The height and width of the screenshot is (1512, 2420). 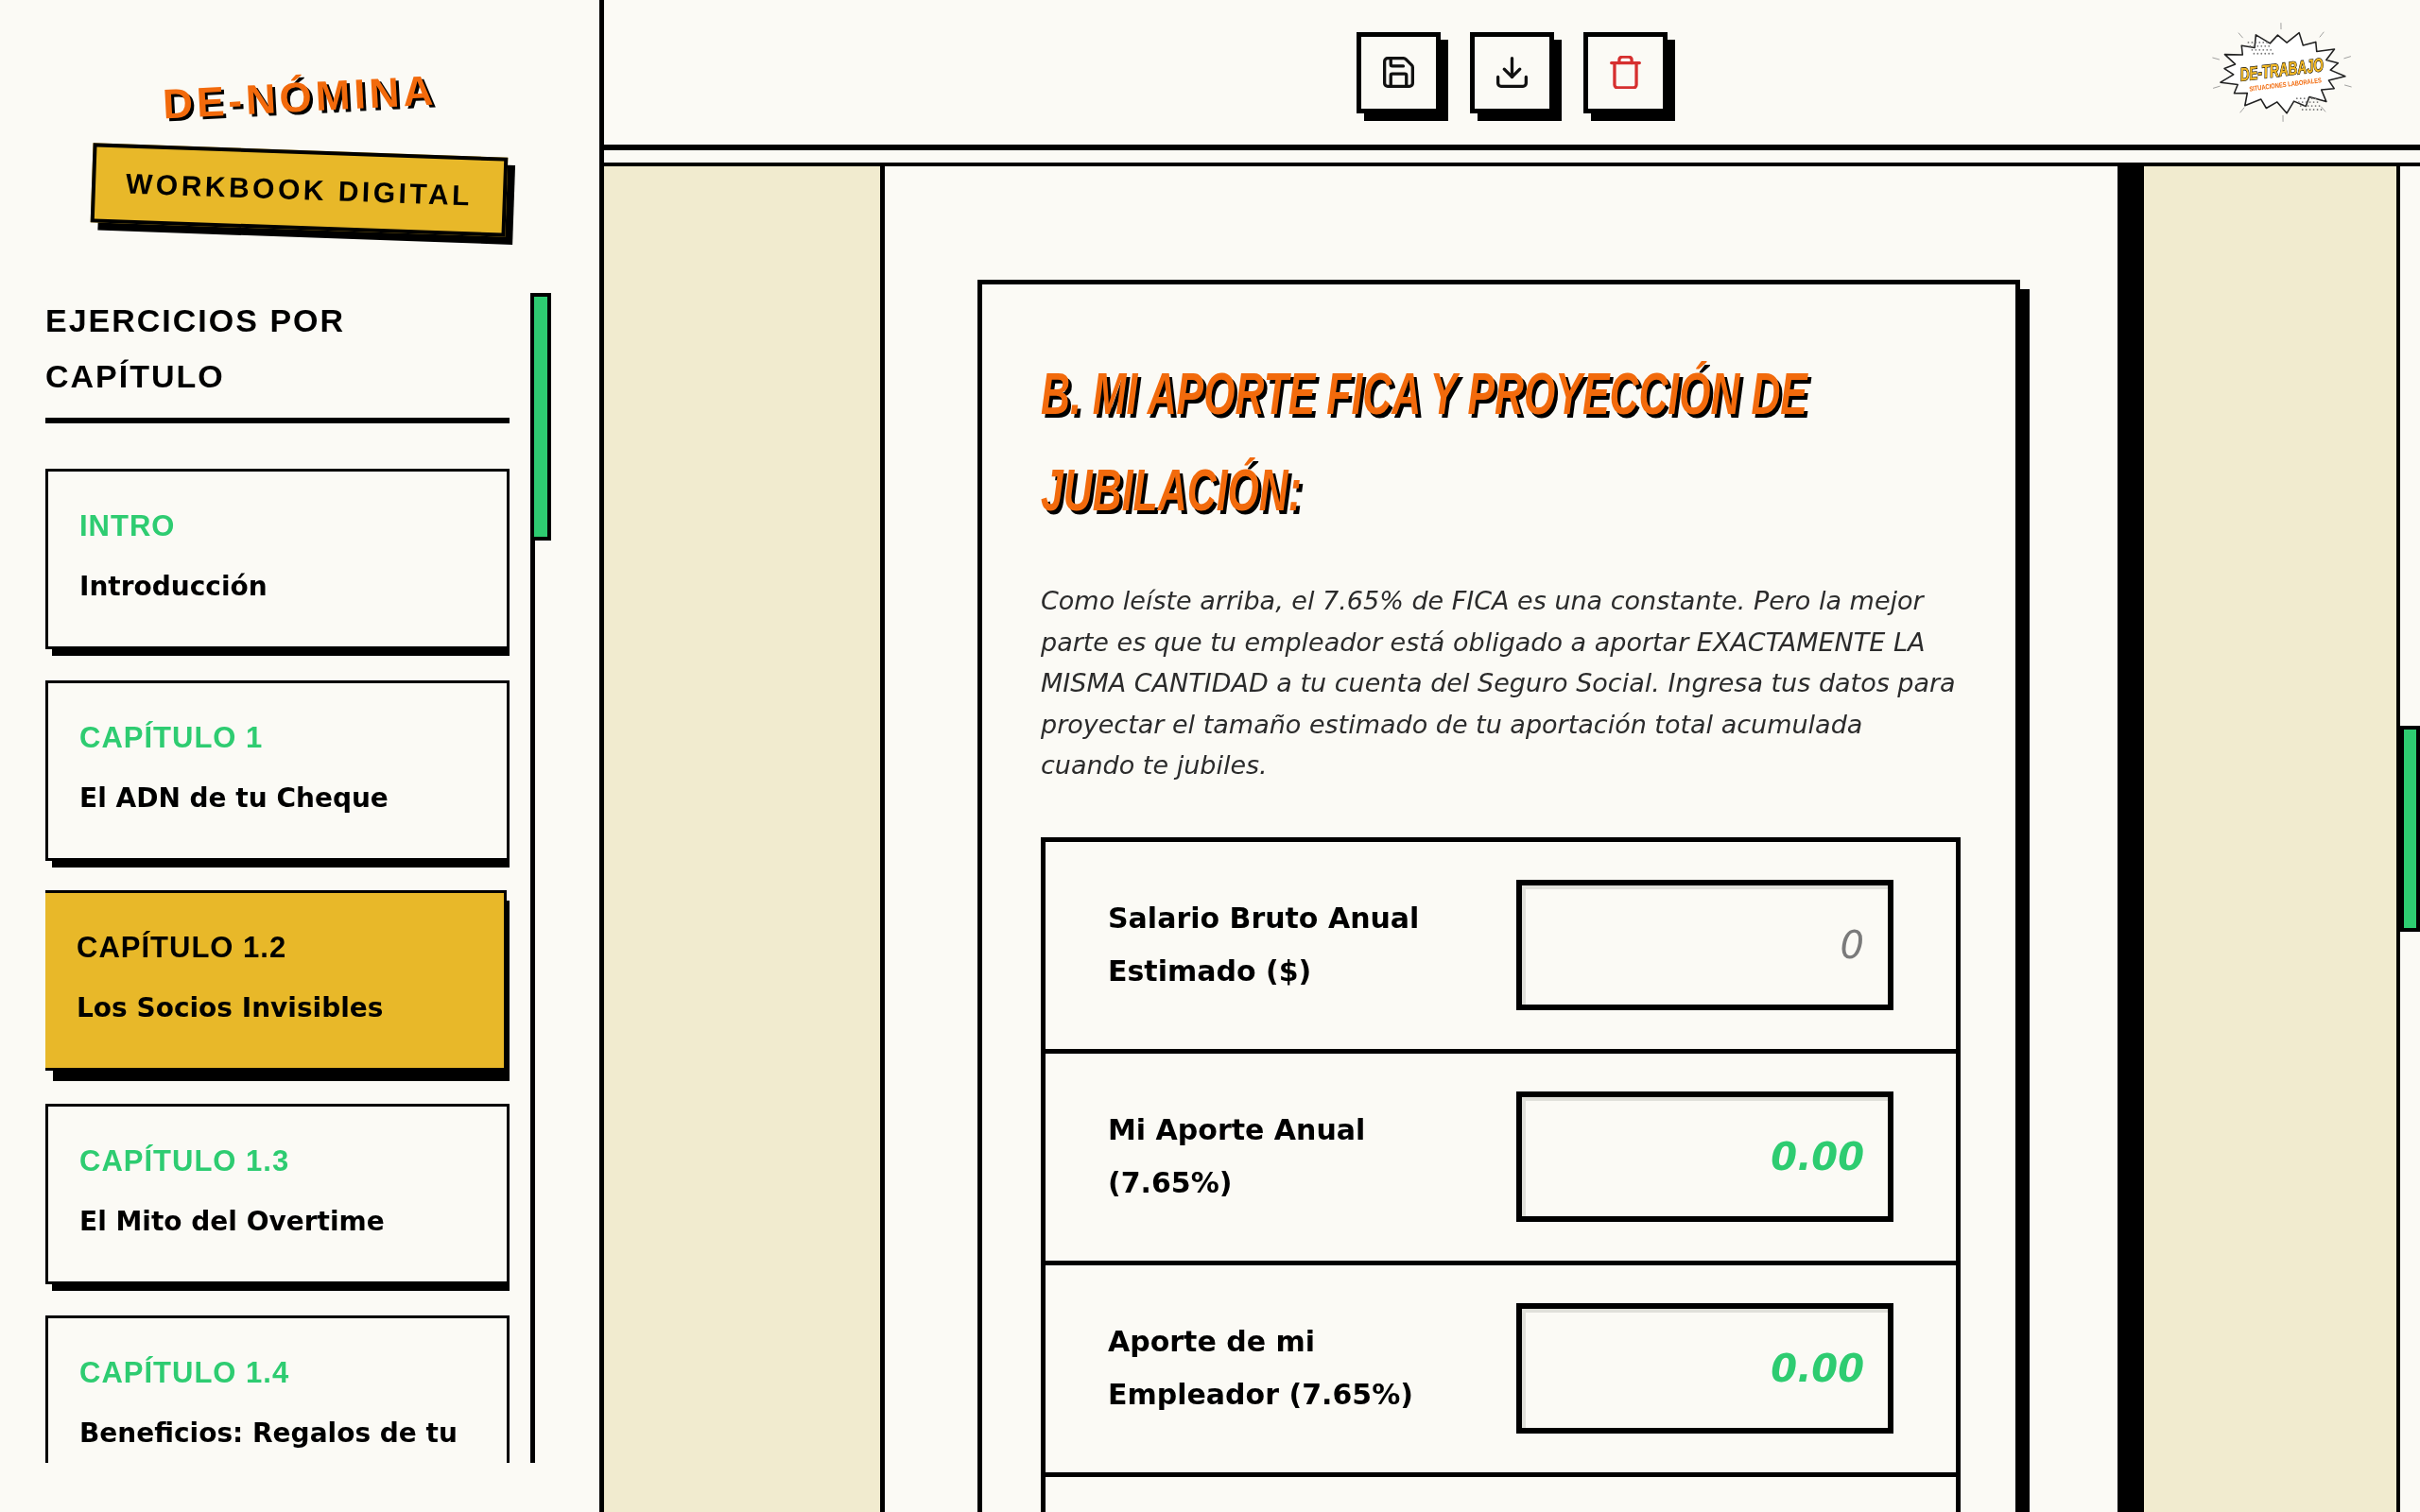 What do you see at coordinates (1425, 441) in the screenshot?
I see `exercise-heading: B. MI APORTE FICA Y PROYECCIÓN DE JUBILACIÓN:` at bounding box center [1425, 441].